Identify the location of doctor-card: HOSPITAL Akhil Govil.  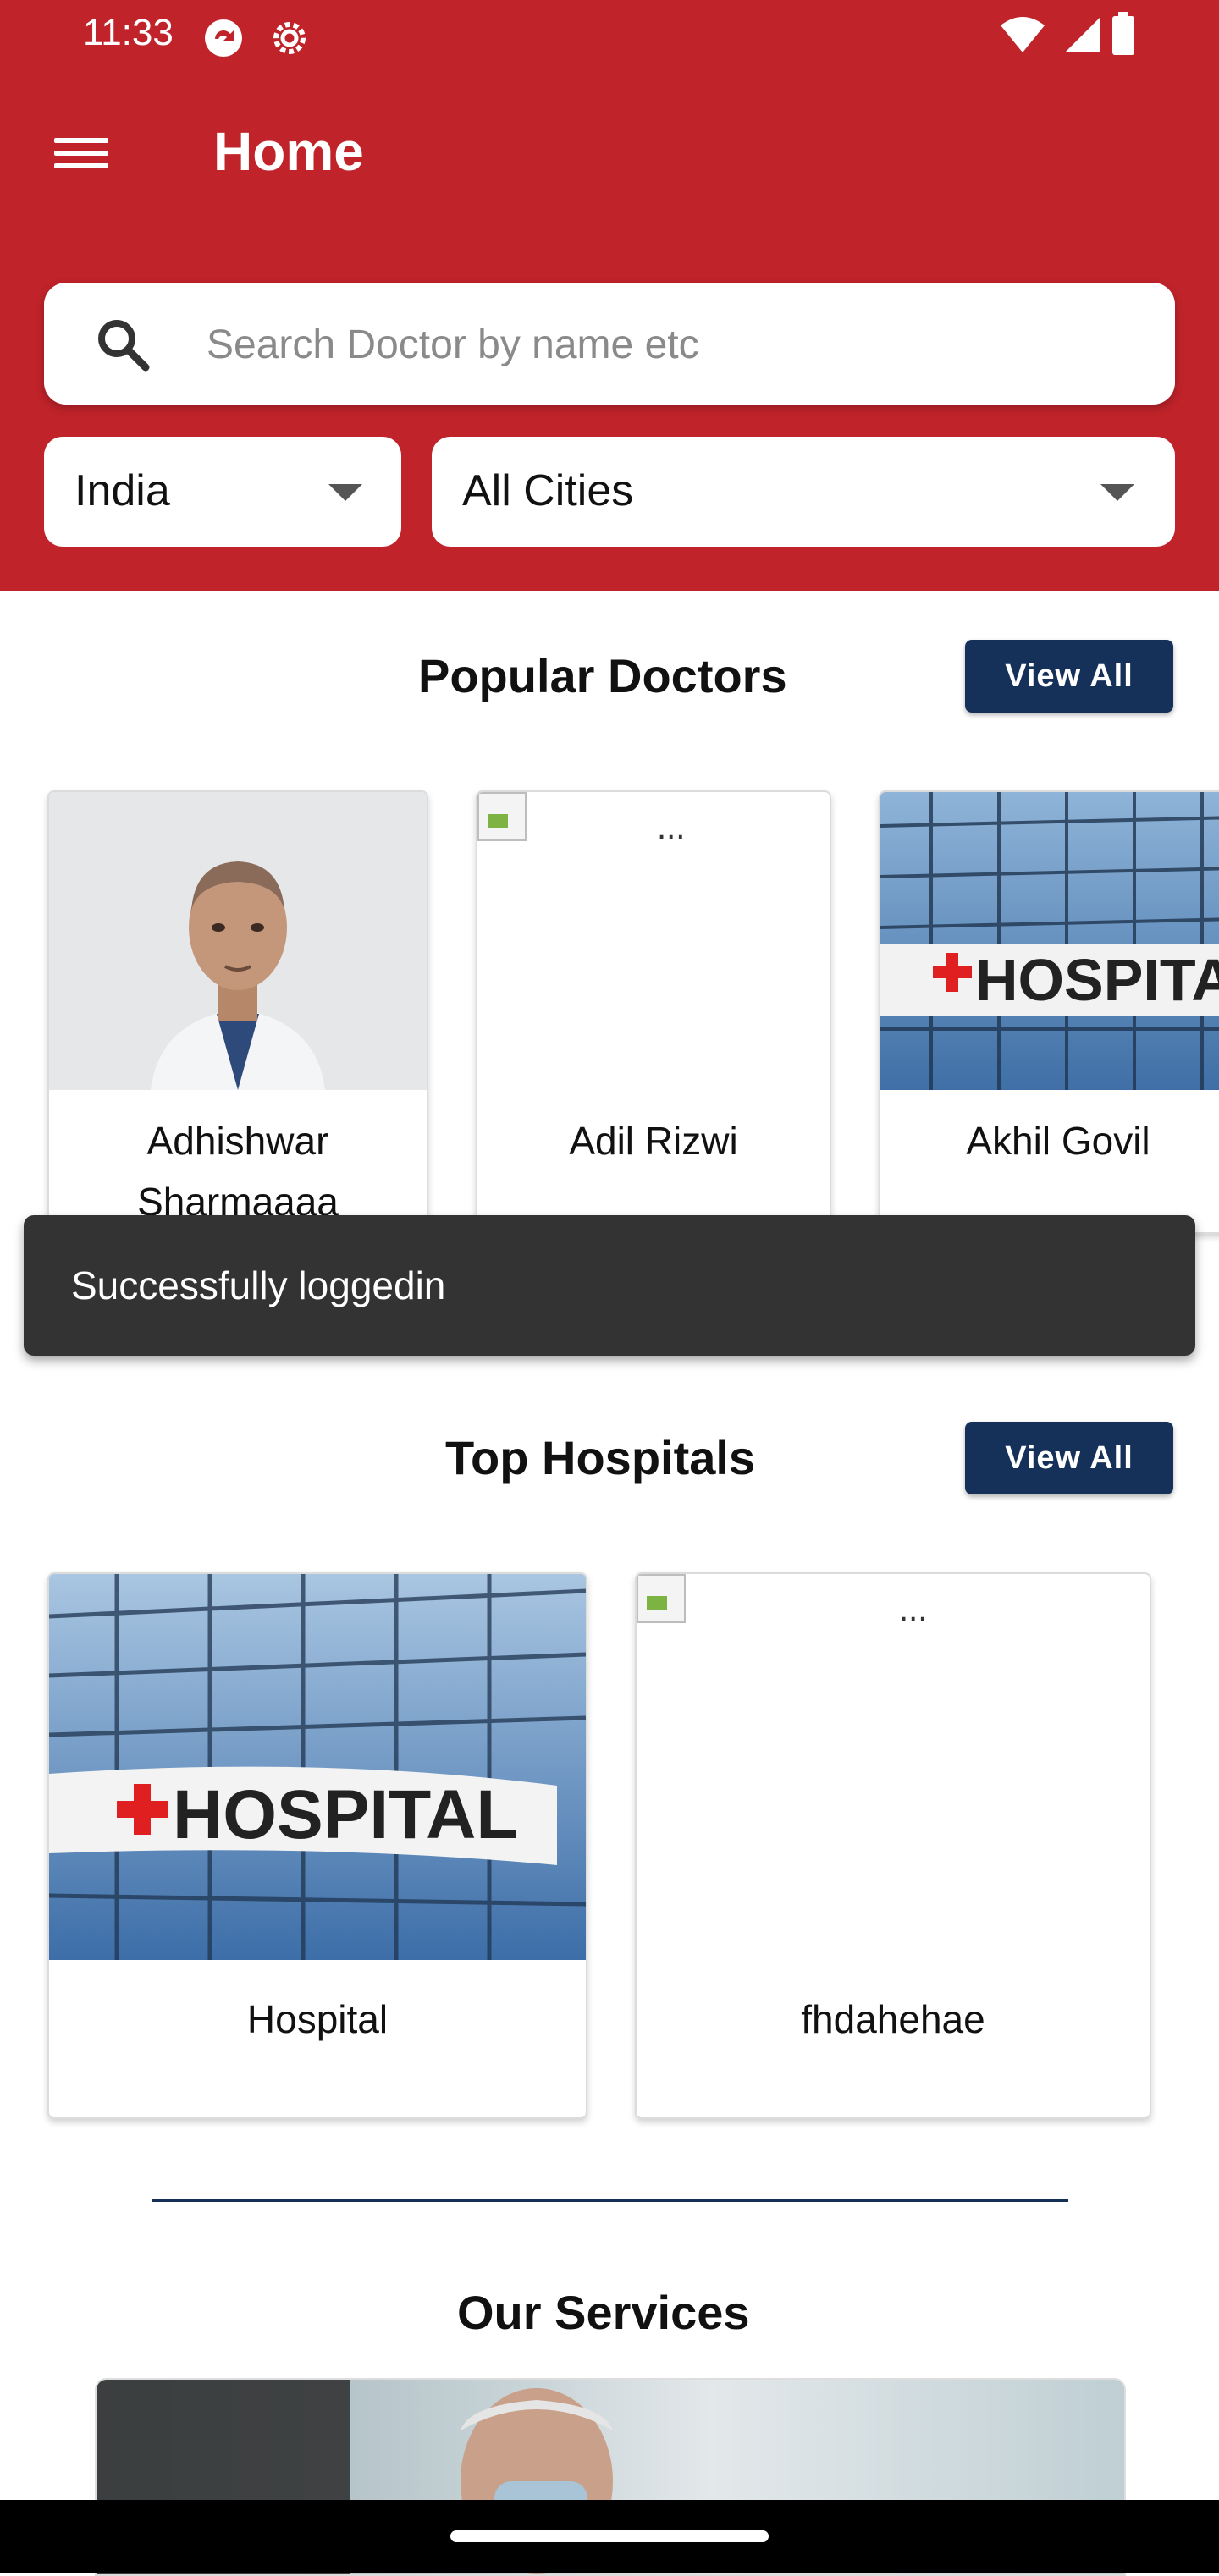
(1049, 1012).